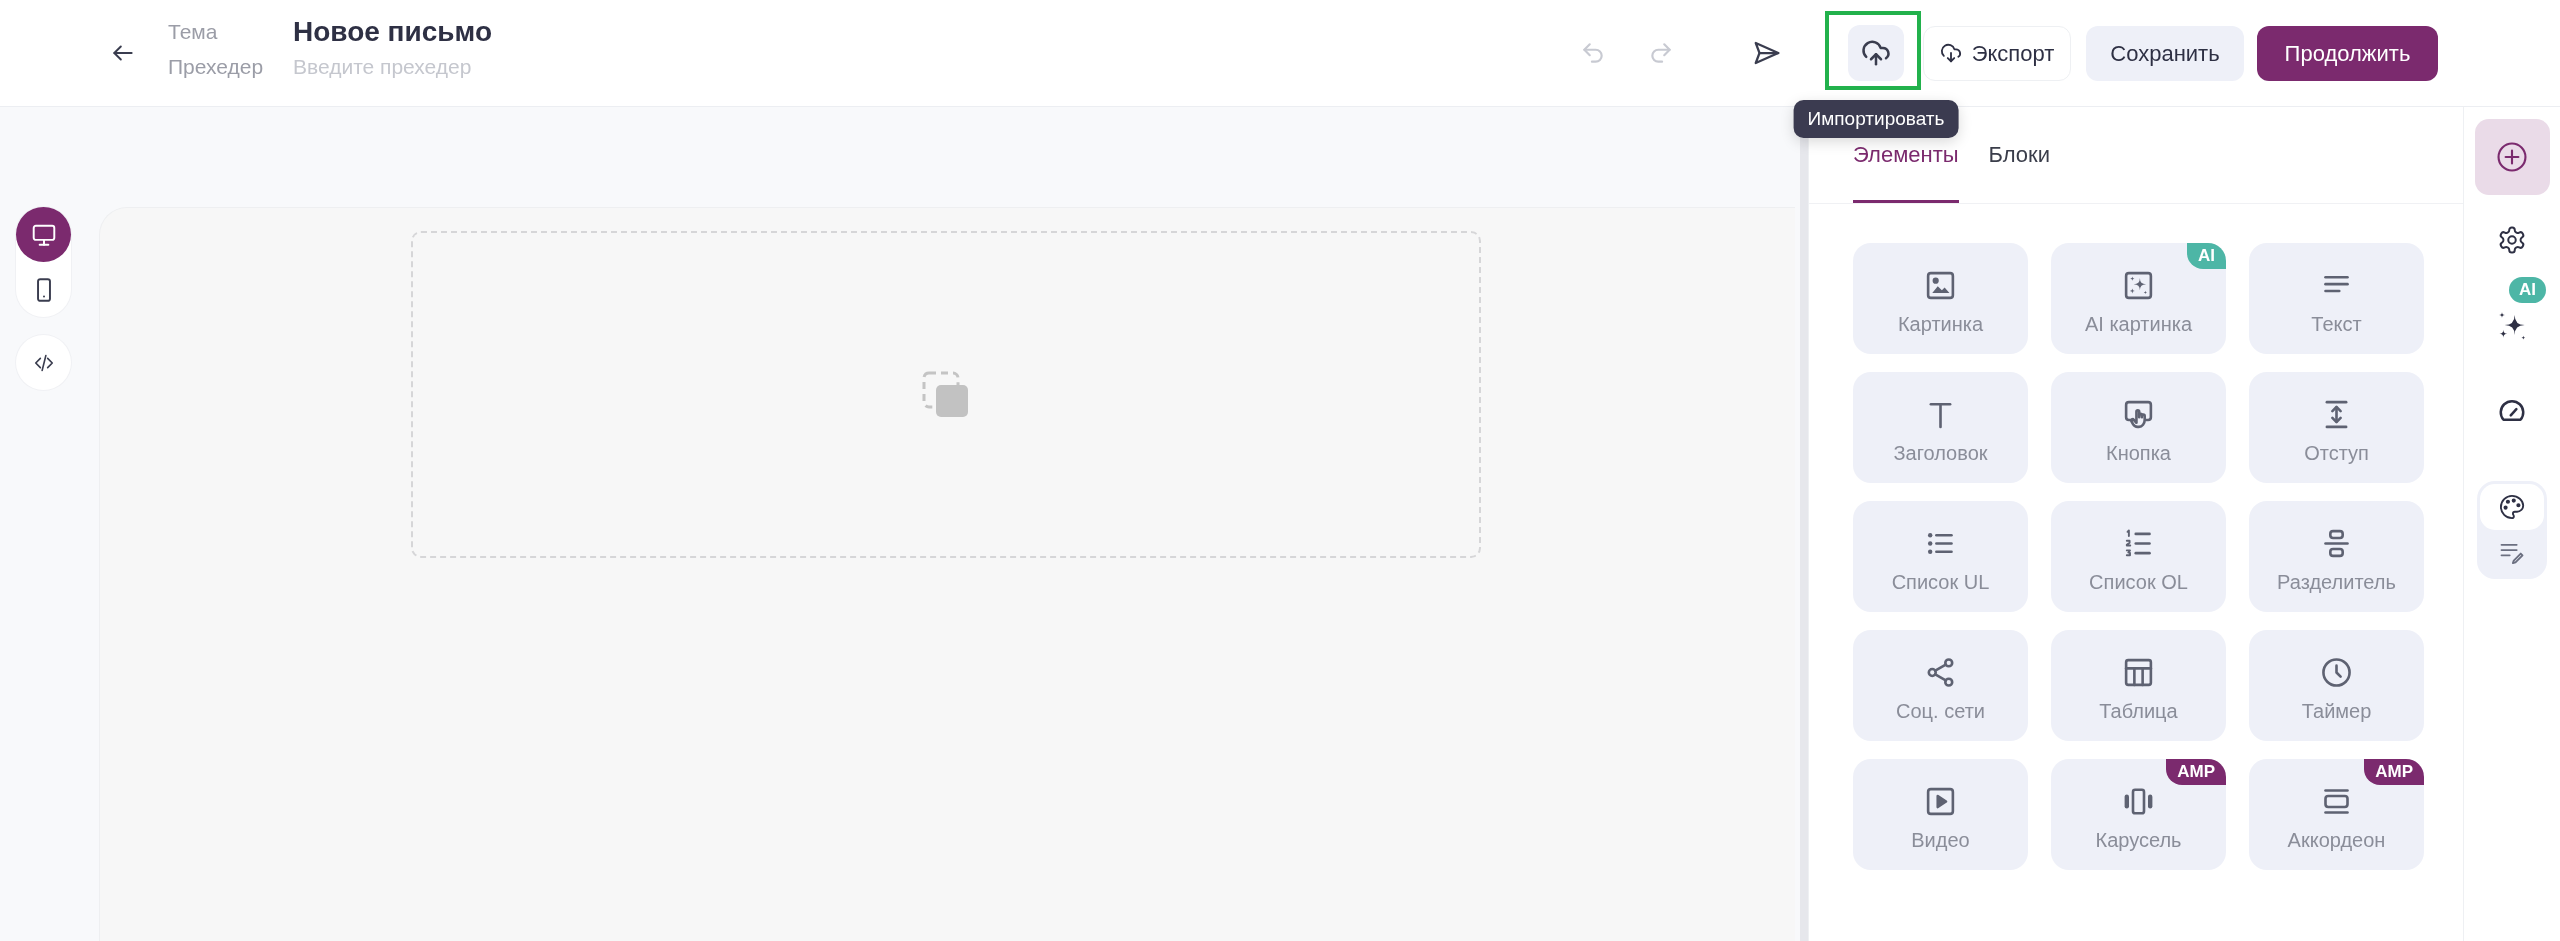  I want to click on element-tile: AMP Карусель, so click(2138, 814).